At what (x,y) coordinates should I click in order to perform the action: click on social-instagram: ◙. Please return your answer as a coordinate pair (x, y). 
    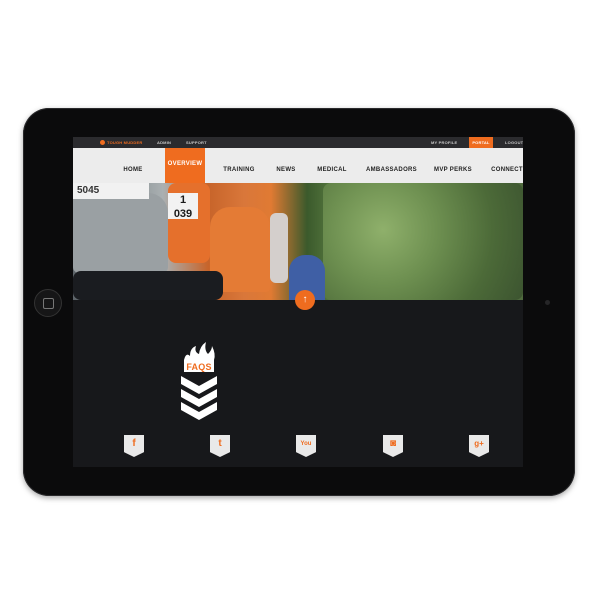
    Looking at the image, I should click on (393, 446).